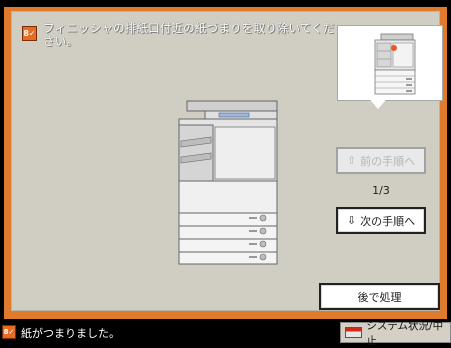 The width and height of the screenshot is (451, 348). I want to click on previous-step-label: 前の手順へ, so click(388, 161).